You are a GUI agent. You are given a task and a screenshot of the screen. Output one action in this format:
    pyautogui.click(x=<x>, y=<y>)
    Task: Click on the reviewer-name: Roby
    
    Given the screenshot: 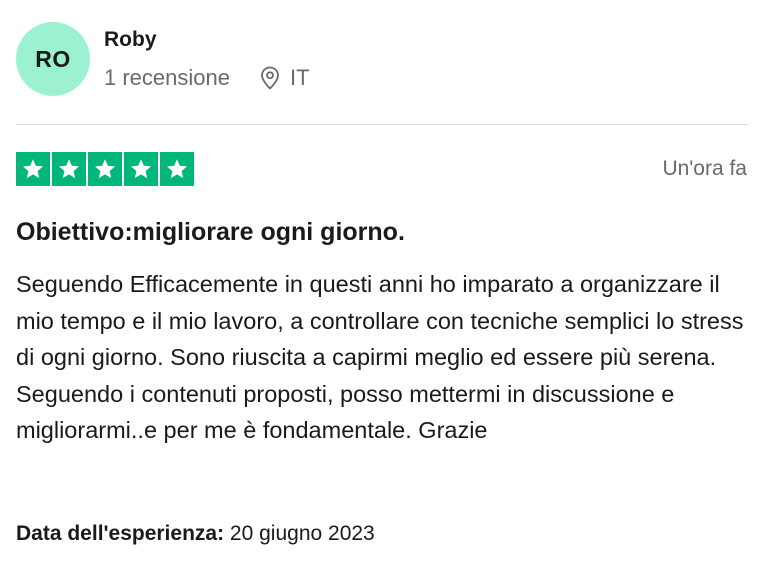 What is the action you would take?
    pyautogui.click(x=207, y=40)
    